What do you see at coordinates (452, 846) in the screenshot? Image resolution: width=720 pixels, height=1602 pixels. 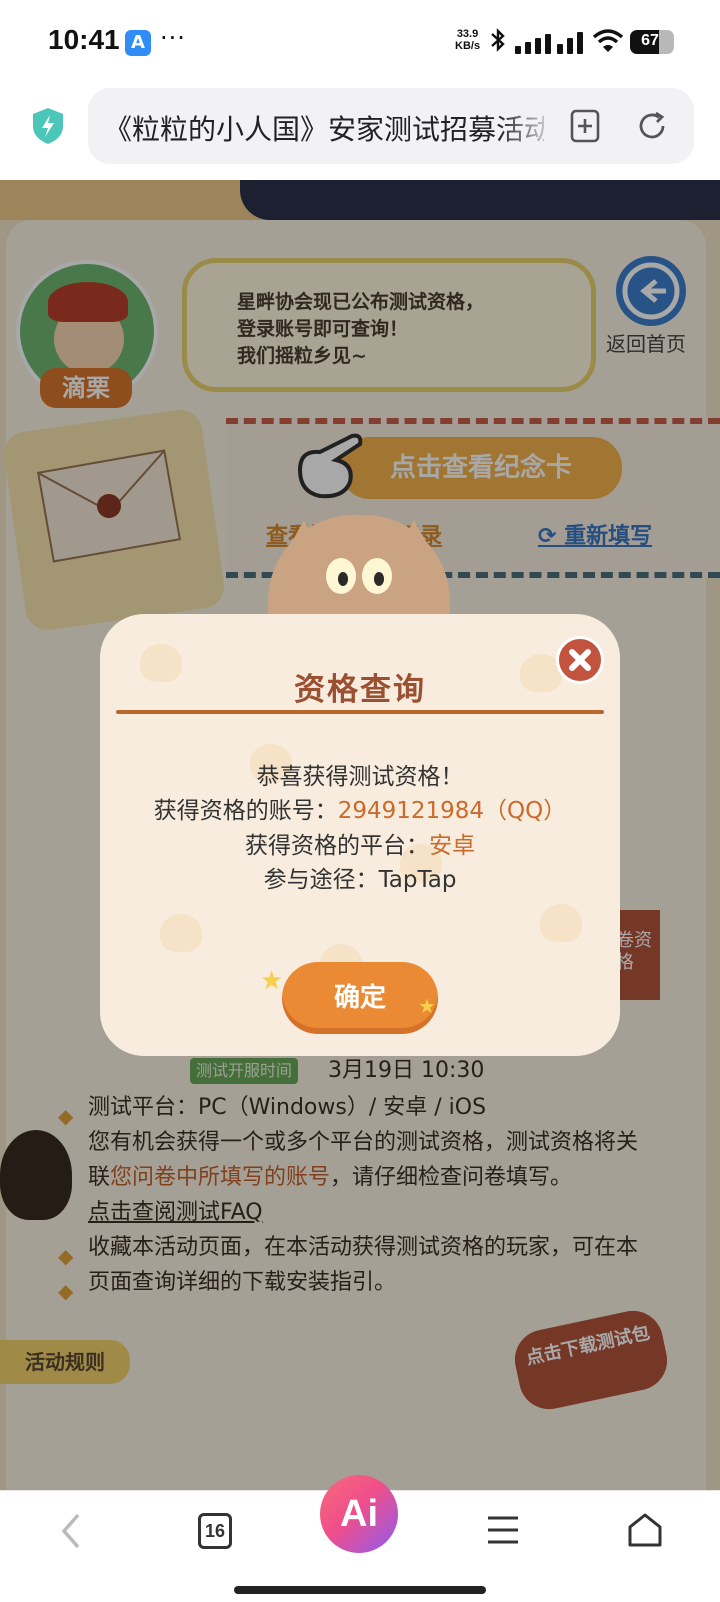 I see `platform-value: 安卓` at bounding box center [452, 846].